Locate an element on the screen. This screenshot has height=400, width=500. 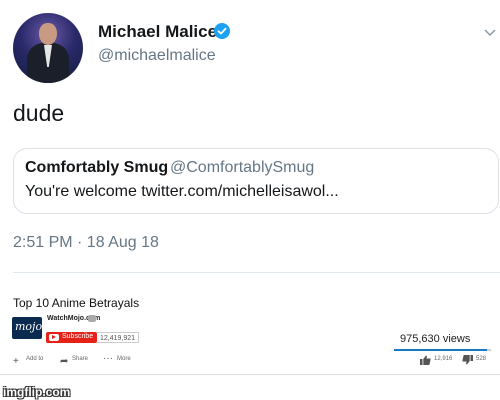
more-icon: ··· is located at coordinates (108, 359).